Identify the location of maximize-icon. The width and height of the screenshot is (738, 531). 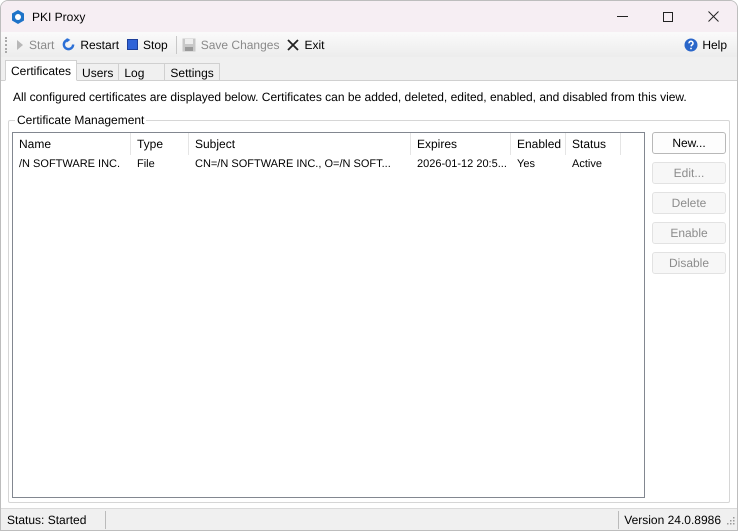
(668, 17).